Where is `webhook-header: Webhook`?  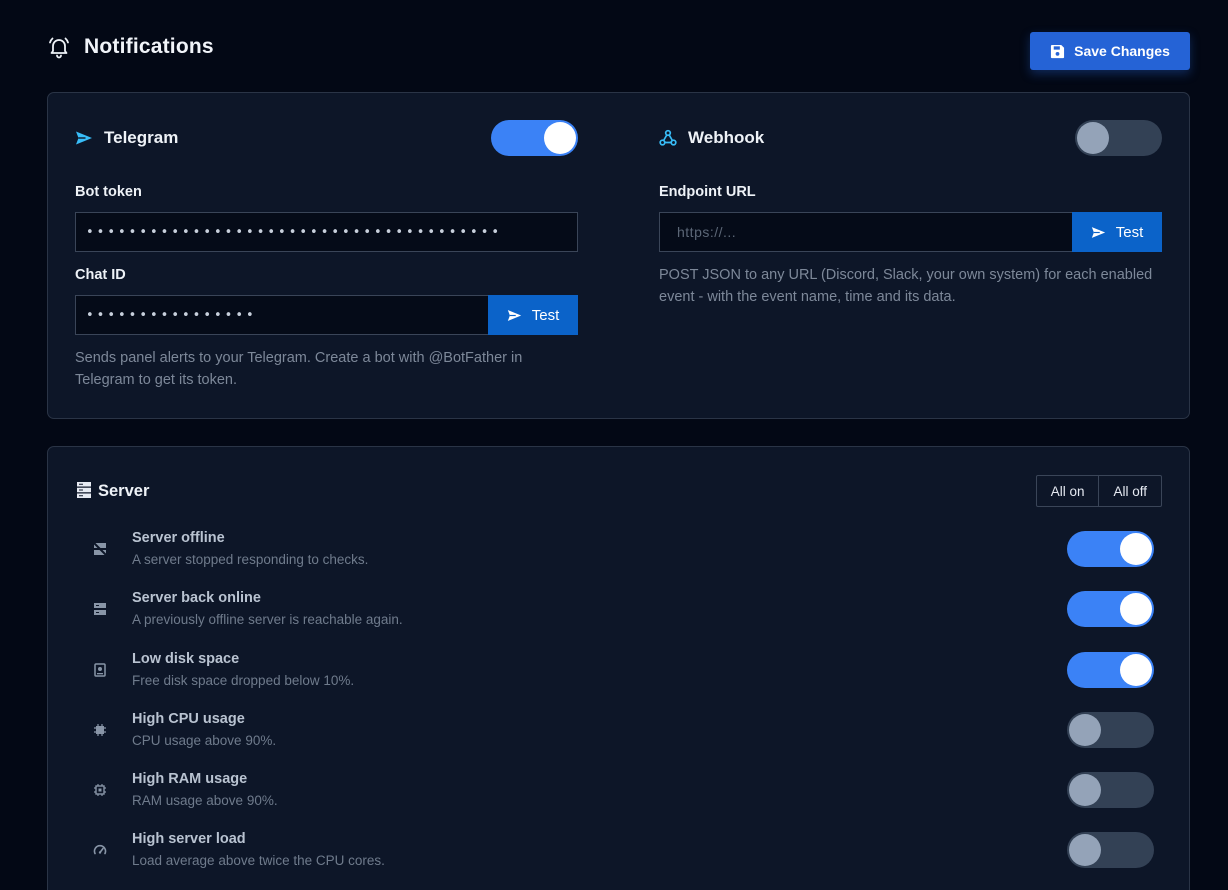
webhook-header: Webhook is located at coordinates (910, 138).